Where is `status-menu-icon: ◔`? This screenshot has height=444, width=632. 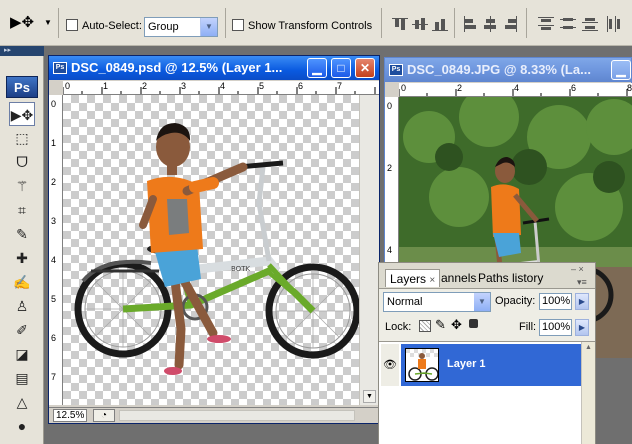 status-menu-icon: ◔ is located at coordinates (104, 415).